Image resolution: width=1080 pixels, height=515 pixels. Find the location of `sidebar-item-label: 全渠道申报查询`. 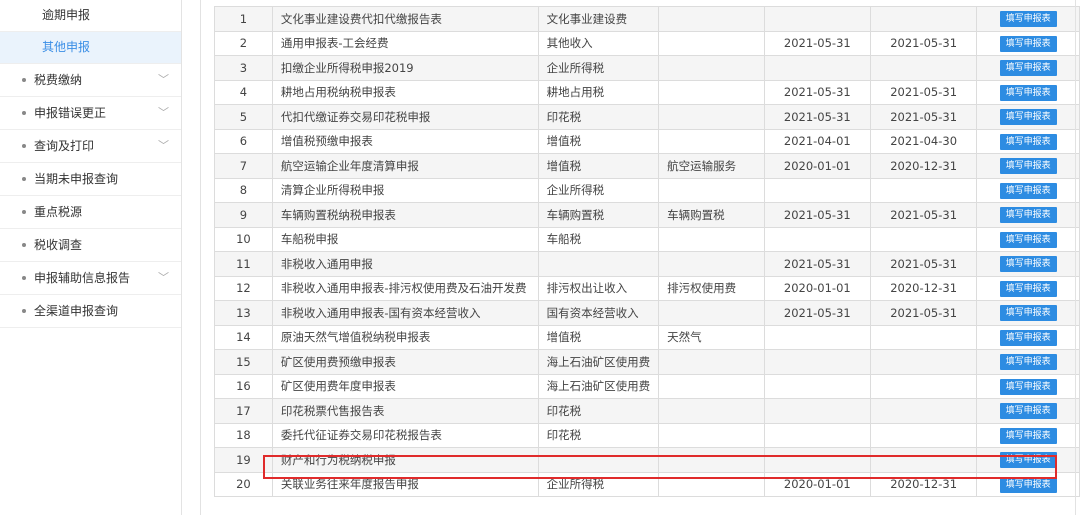

sidebar-item-label: 全渠道申报查询 is located at coordinates (76, 311).